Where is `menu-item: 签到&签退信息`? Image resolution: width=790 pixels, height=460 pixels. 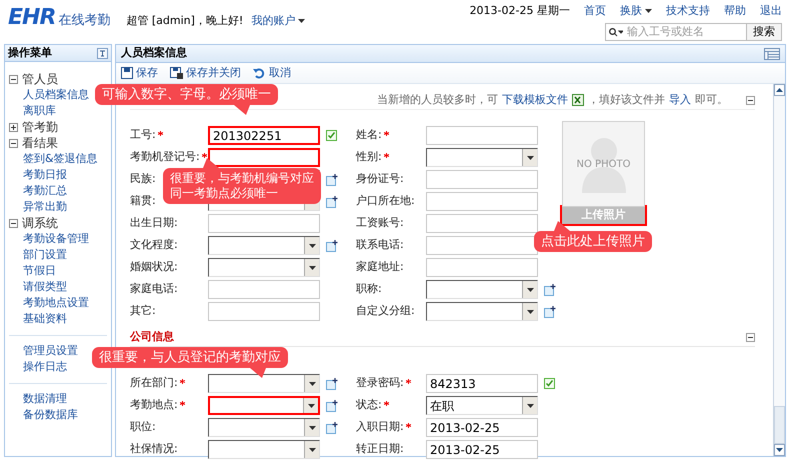
menu-item: 签到&签退信息 is located at coordinates (58, 159).